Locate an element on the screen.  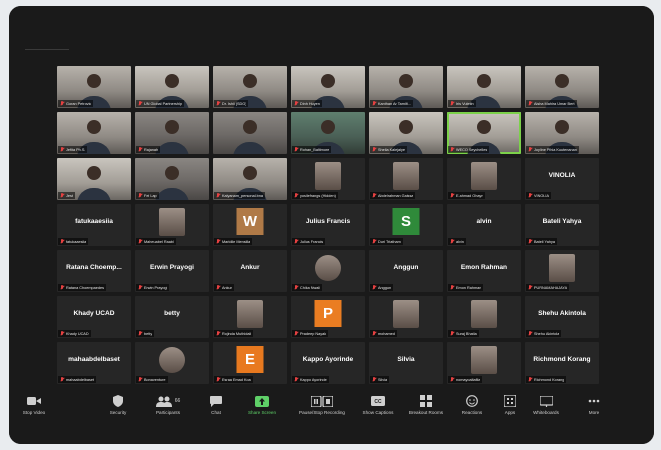
participants-icon: 66 is located at coordinates (168, 401).